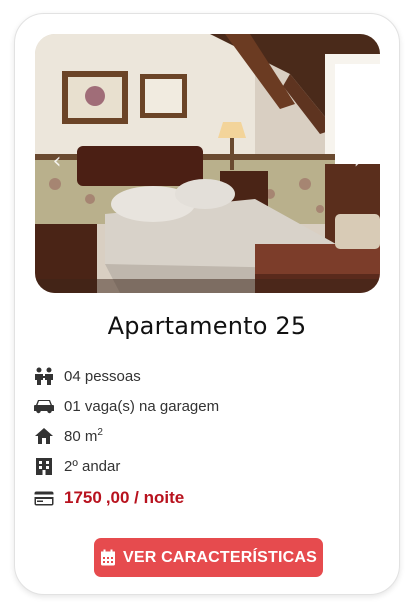 This screenshot has height=609, width=417. I want to click on apartment-title: Apartamento 25, so click(207, 326).